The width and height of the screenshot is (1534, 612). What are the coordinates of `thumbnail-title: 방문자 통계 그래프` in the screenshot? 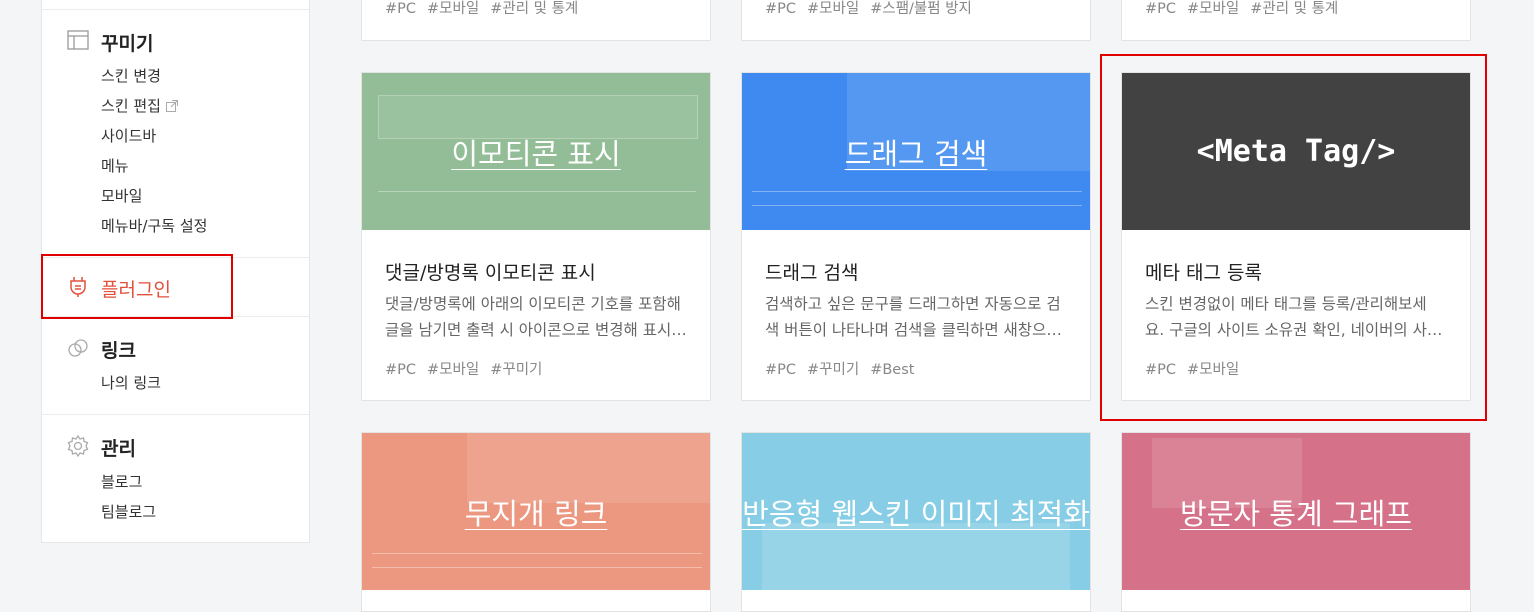 It's located at (1296, 513).